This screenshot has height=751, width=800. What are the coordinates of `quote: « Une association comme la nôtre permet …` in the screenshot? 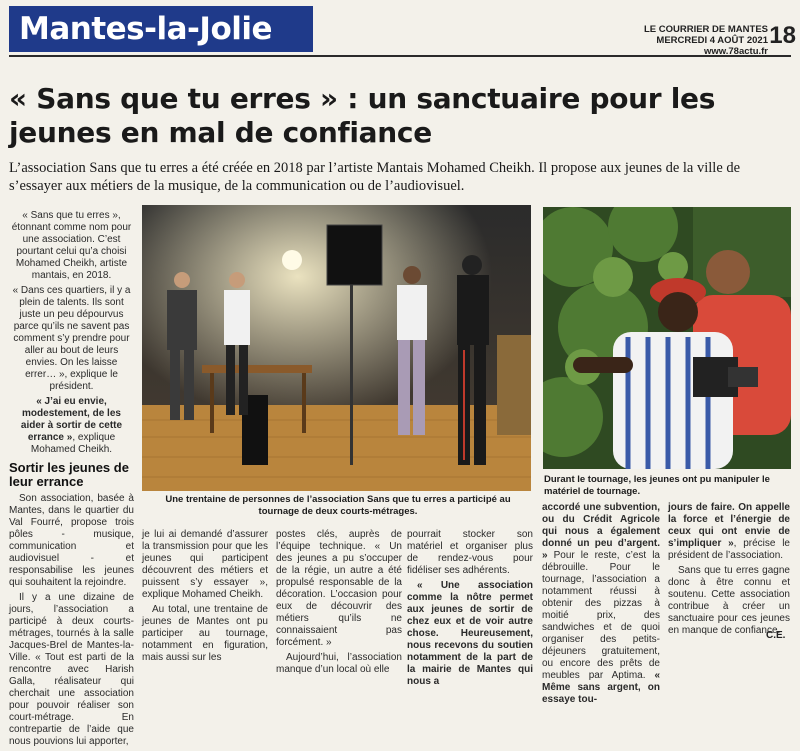 It's located at (470, 633).